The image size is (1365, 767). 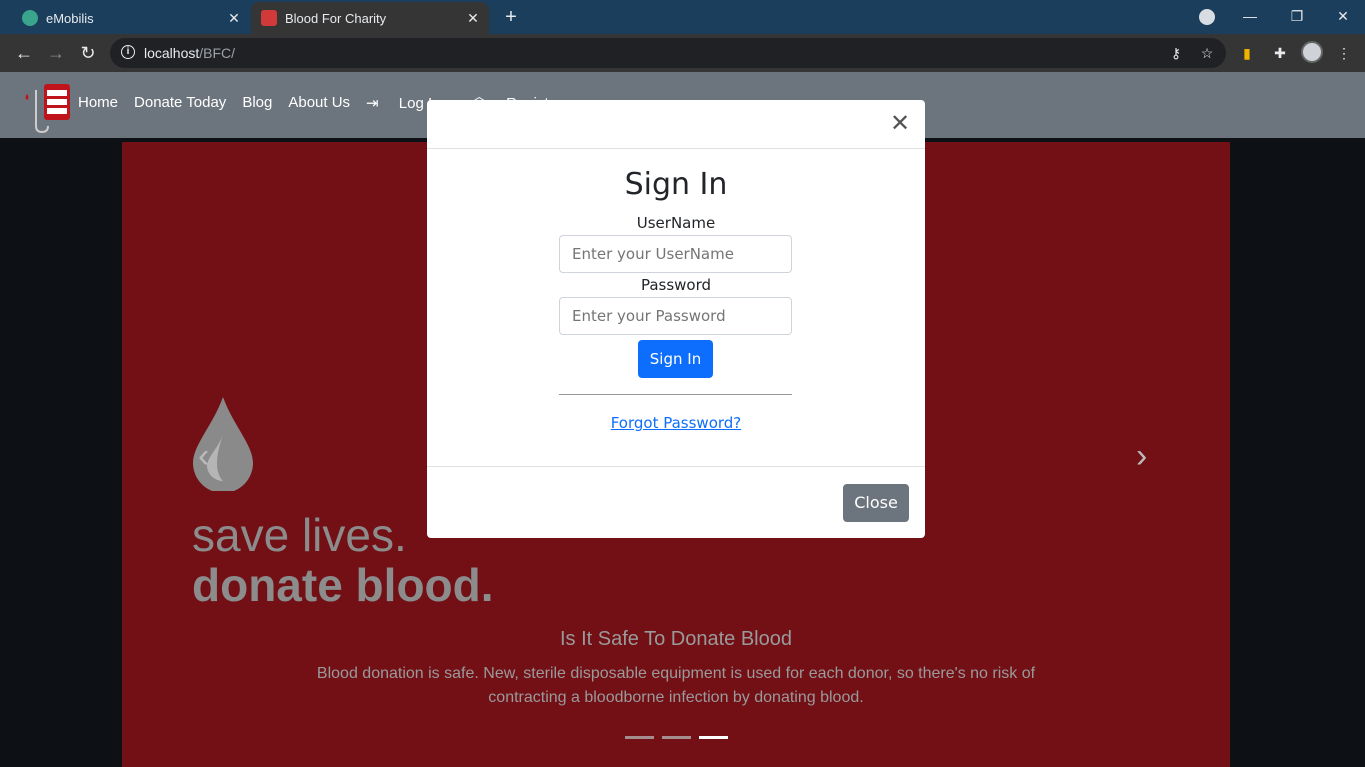 I want to click on modal-header: ✕, so click(x=676, y=124).